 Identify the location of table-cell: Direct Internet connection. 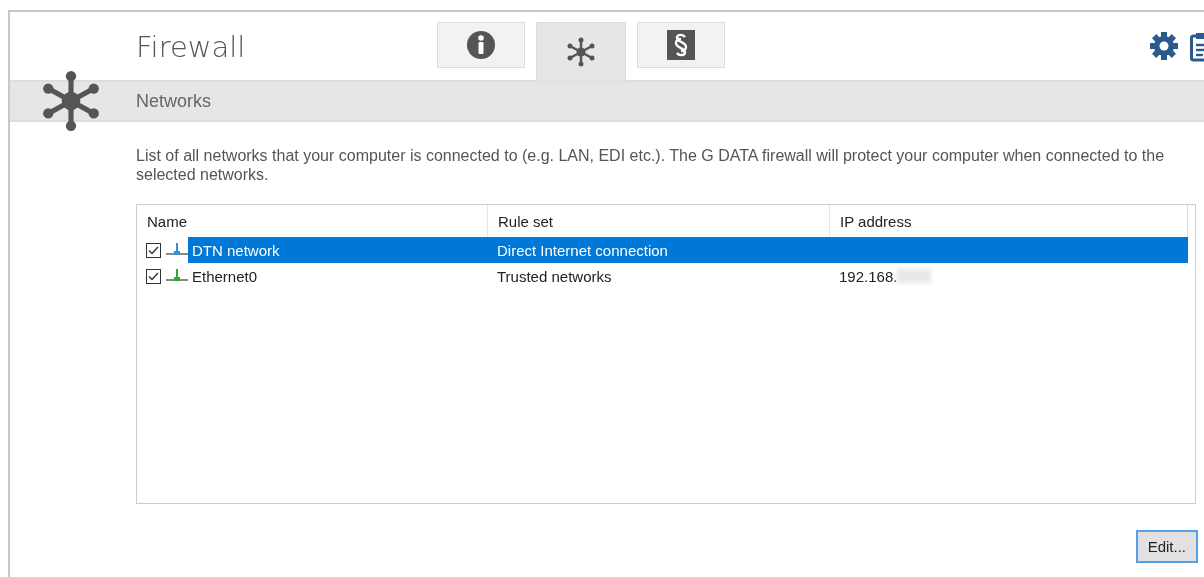
(658, 250).